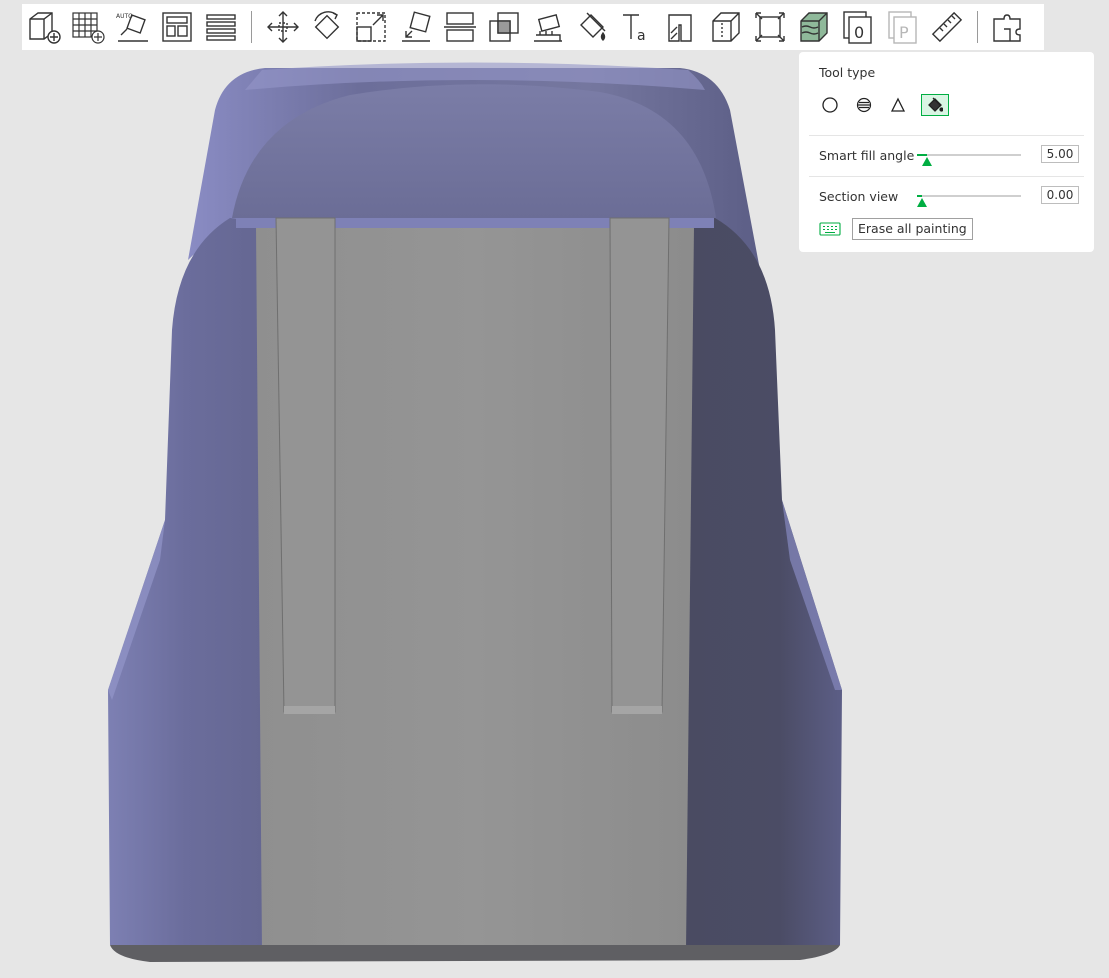 This screenshot has width=1109, height=978. What do you see at coordinates (935, 105) in the screenshot?
I see `fill-tool-icon` at bounding box center [935, 105].